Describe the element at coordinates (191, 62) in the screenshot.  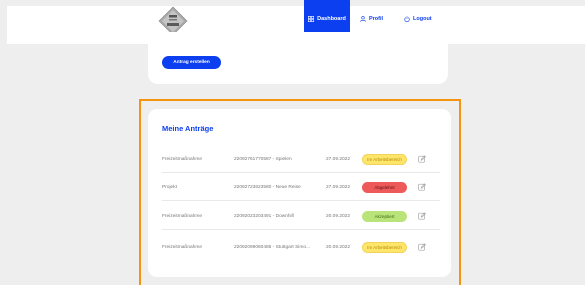
I see `create-request-button: Antrag erstellen` at that location.